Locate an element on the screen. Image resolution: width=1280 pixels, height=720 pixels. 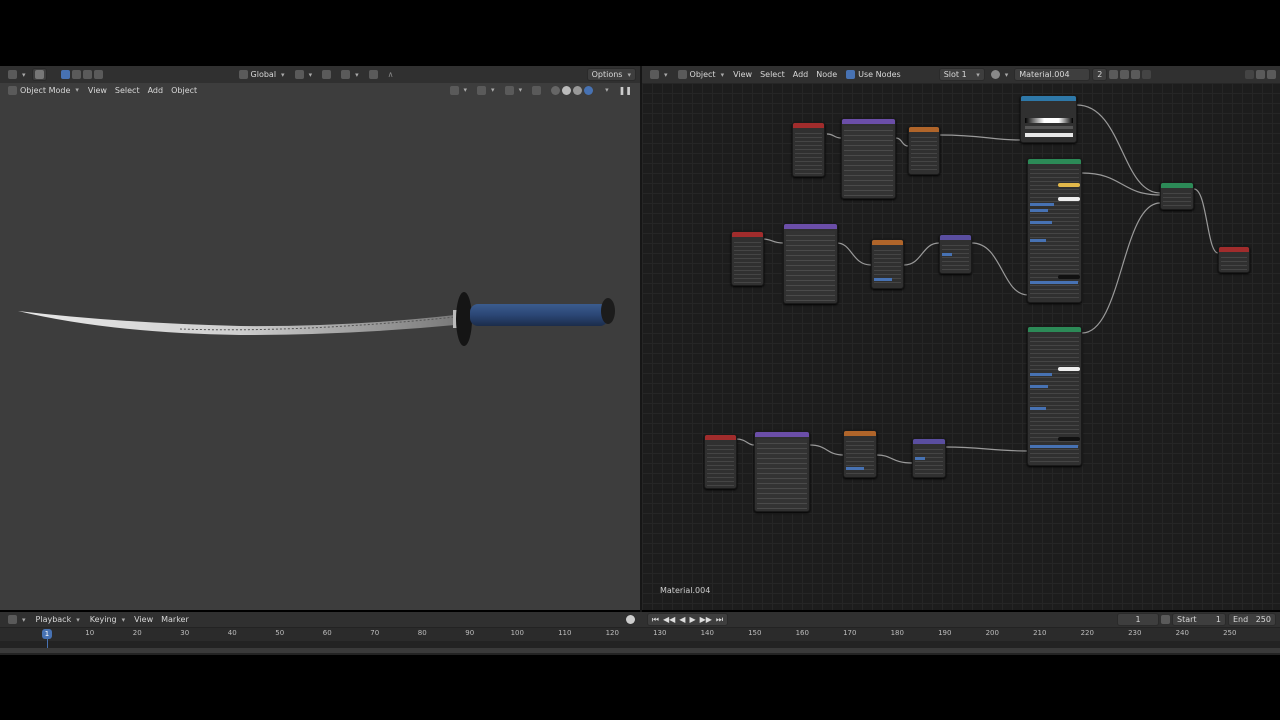
wireframe-shading-icon is located at coordinates (556, 90).